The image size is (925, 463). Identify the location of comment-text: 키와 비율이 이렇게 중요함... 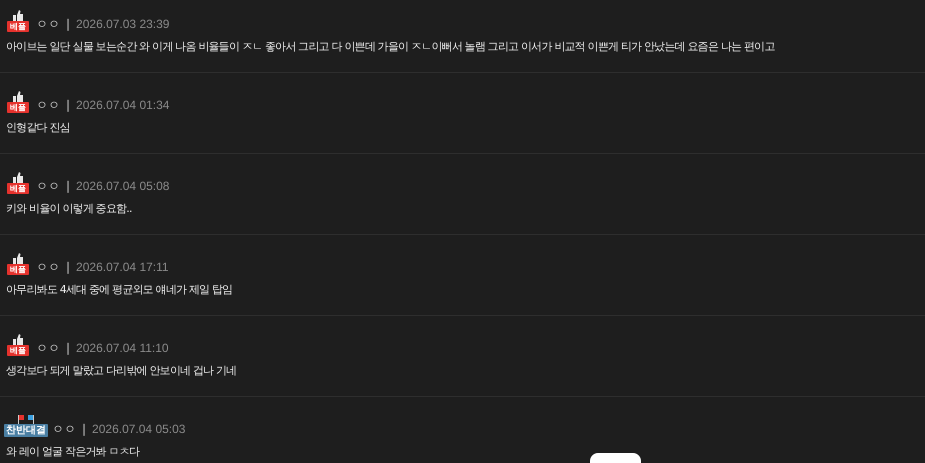
(69, 209).